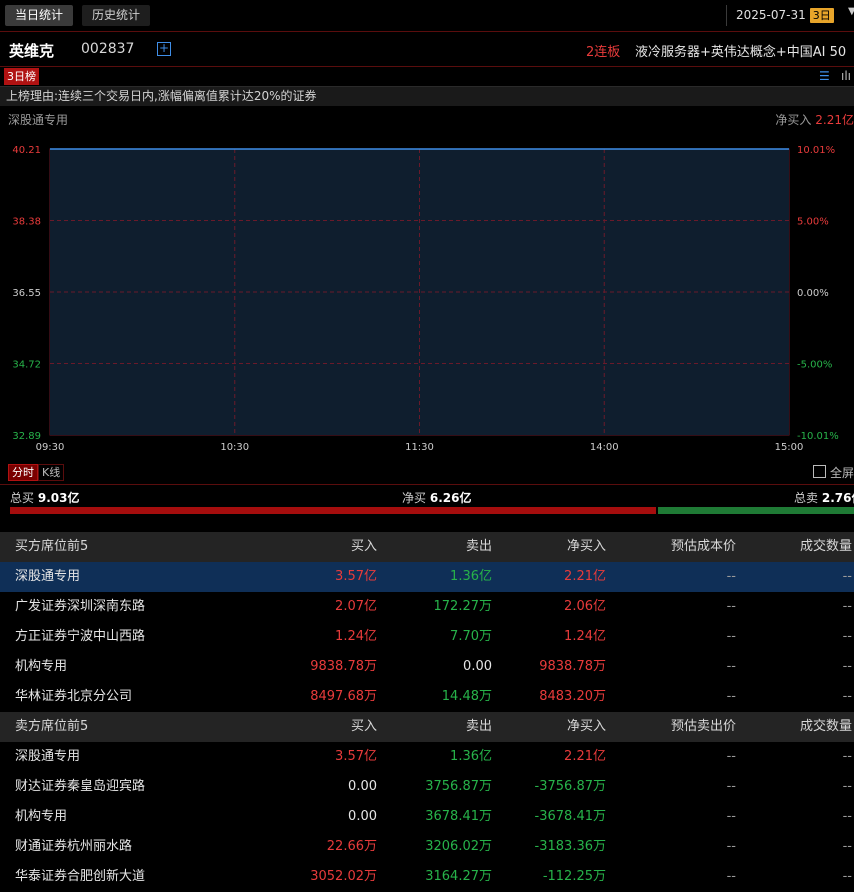 The image size is (854, 892). What do you see at coordinates (427, 49) in the screenshot?
I see `stock-header: 英维克 002837 + 2连板 液冷服务器+英伟达概念+中国AI 50` at bounding box center [427, 49].